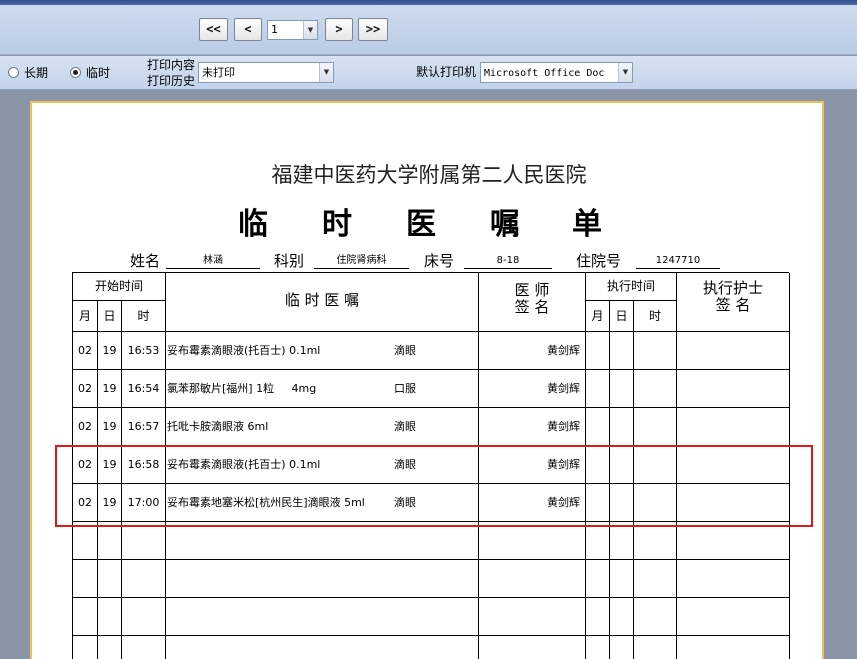 This screenshot has height=659, width=857. What do you see at coordinates (144, 316) in the screenshot?
I see `time-header: 时` at bounding box center [144, 316].